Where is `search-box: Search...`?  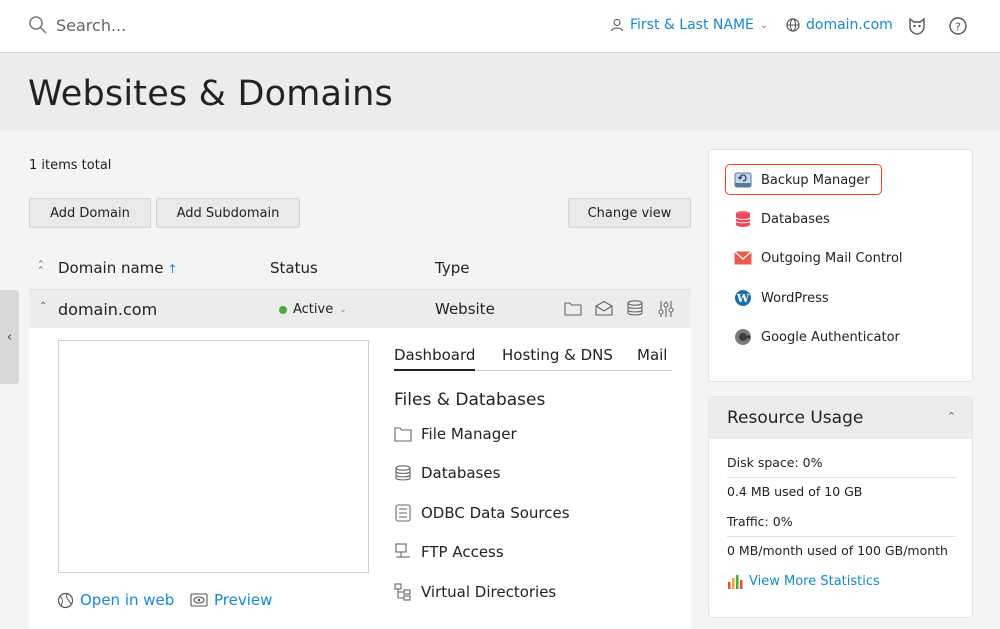
search-box: Search... is located at coordinates (77, 25).